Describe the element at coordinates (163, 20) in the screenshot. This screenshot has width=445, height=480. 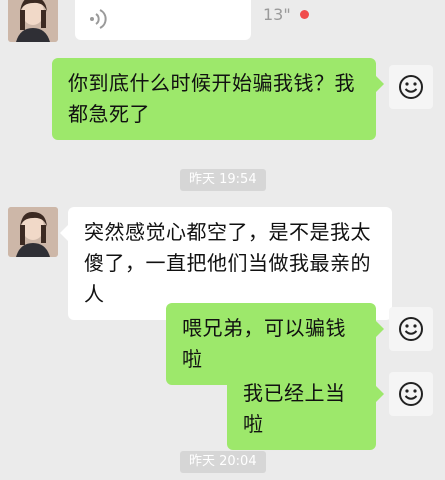
I see `voice-message-bubble` at that location.